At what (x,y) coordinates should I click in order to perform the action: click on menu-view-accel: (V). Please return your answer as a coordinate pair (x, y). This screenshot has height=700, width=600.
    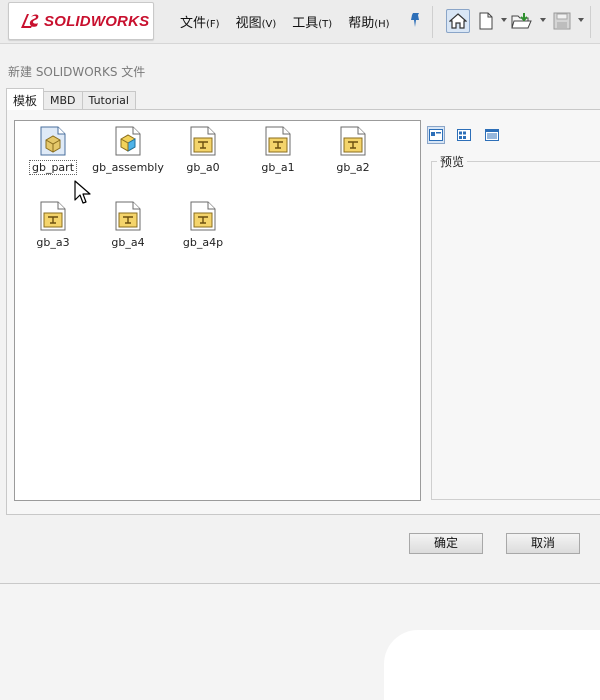
    Looking at the image, I should click on (269, 24).